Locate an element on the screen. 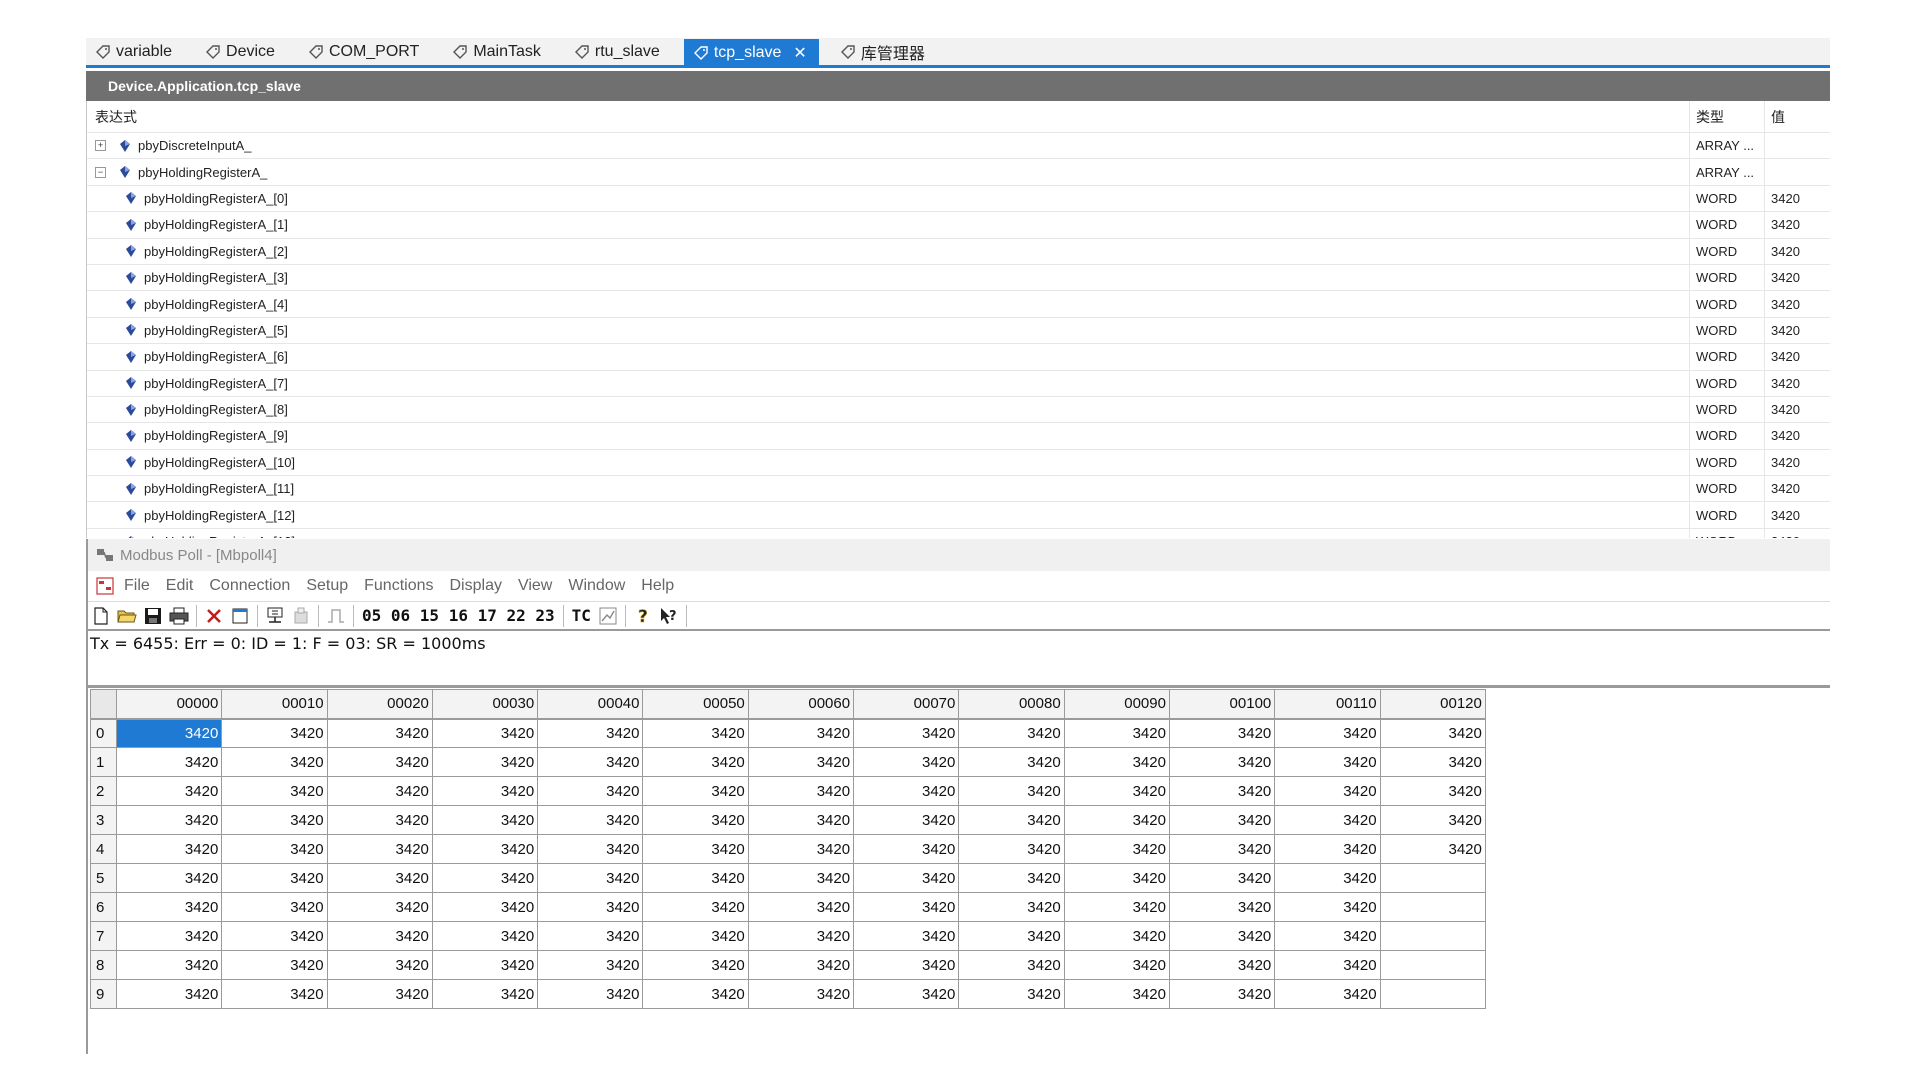 This screenshot has height=1080, width=1920. connect-icon is located at coordinates (275, 616).